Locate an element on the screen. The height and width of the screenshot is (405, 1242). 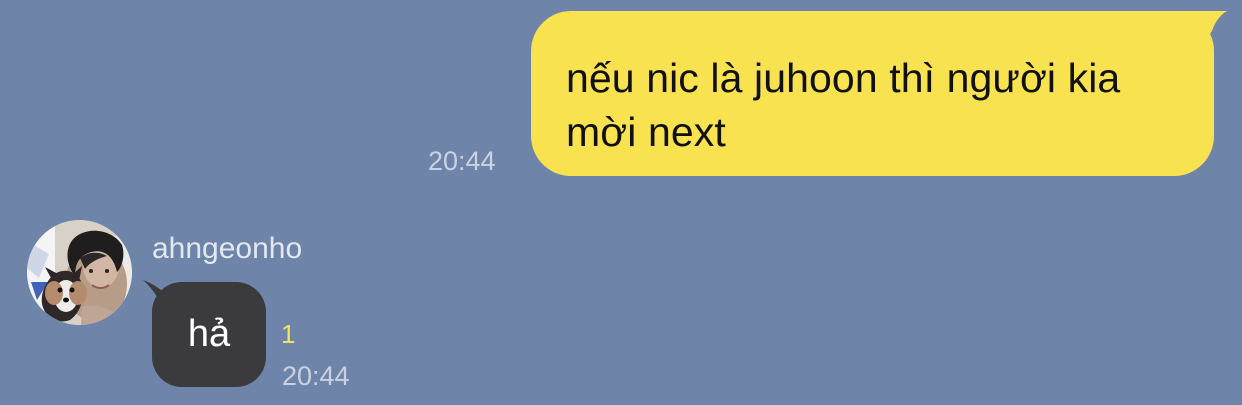
incoming-message-bubble: hả is located at coordinates (209, 334).